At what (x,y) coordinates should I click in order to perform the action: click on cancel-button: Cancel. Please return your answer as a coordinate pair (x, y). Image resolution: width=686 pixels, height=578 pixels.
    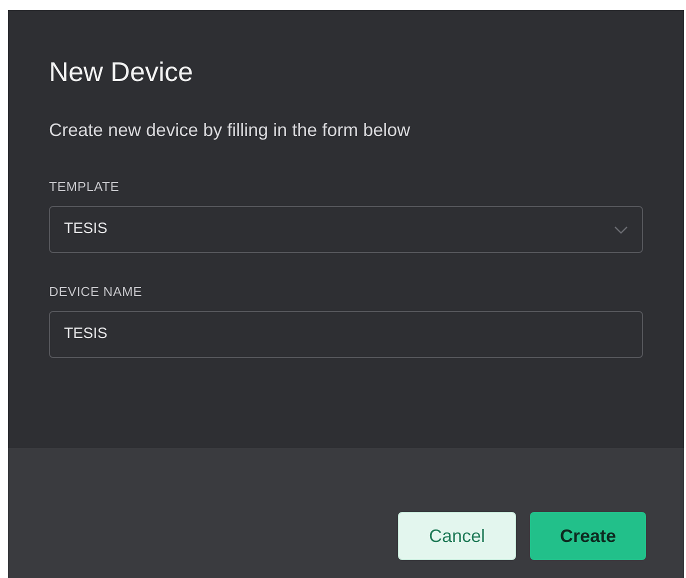
    Looking at the image, I should click on (457, 536).